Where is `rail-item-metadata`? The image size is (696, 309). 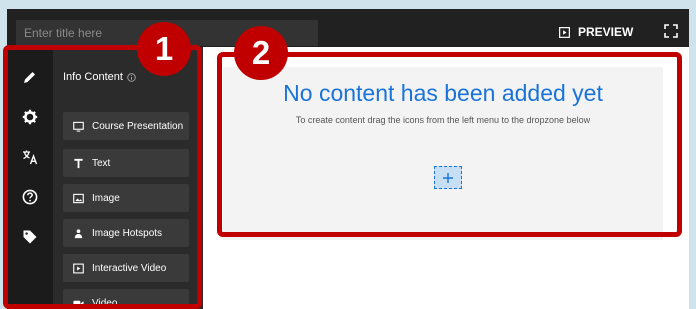
rail-item-metadata is located at coordinates (30, 237).